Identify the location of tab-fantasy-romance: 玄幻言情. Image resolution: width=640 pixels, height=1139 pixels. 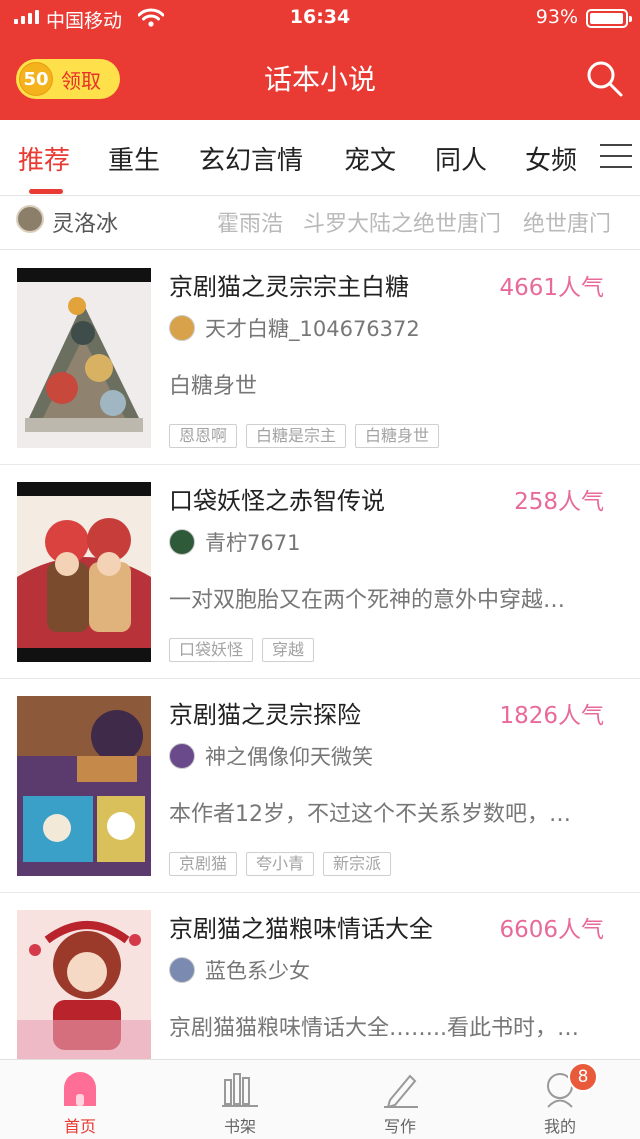
(251, 158).